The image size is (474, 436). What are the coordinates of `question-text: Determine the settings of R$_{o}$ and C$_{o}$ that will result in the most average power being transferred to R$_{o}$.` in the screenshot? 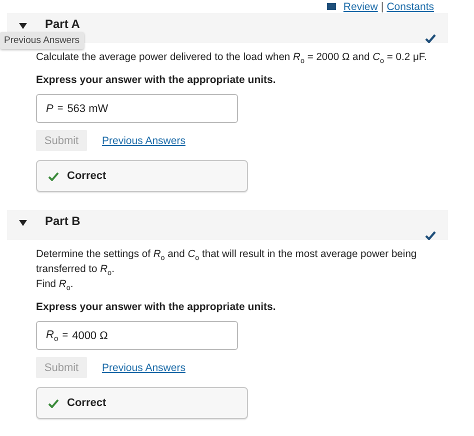 It's located at (227, 264).